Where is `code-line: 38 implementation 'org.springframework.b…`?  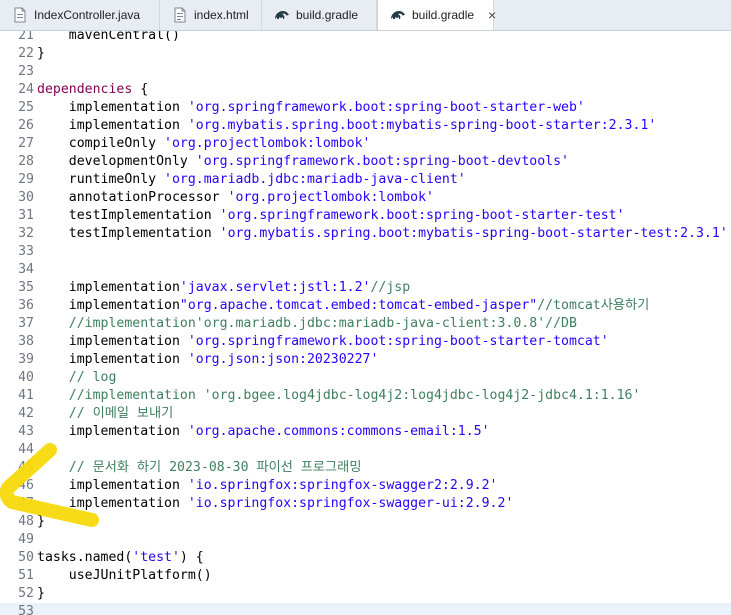
code-line: 38 implementation 'org.springframework.b… is located at coordinates (365, 342).